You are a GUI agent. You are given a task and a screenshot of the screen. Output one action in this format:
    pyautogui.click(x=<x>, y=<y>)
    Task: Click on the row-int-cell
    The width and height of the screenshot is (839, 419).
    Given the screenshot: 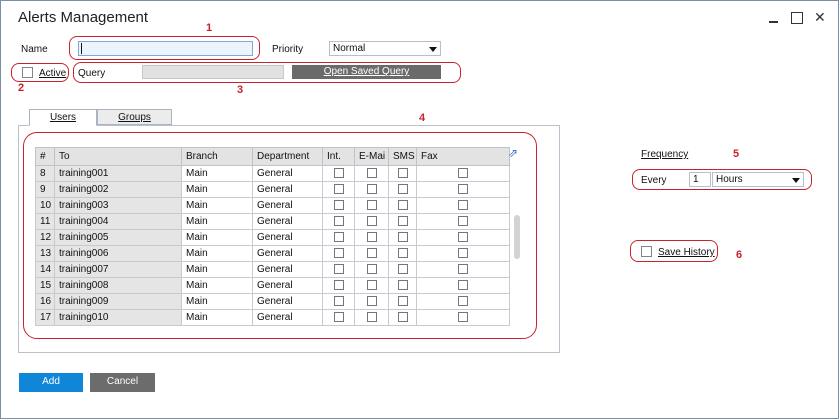 What is the action you would take?
    pyautogui.click(x=338, y=205)
    